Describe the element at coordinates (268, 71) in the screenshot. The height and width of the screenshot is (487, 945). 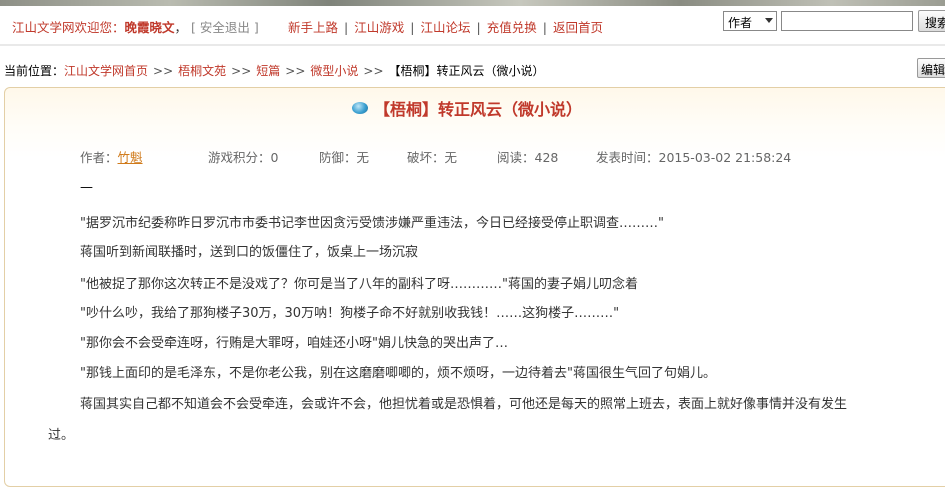
I see `breadcrumb-short: 短篇` at that location.